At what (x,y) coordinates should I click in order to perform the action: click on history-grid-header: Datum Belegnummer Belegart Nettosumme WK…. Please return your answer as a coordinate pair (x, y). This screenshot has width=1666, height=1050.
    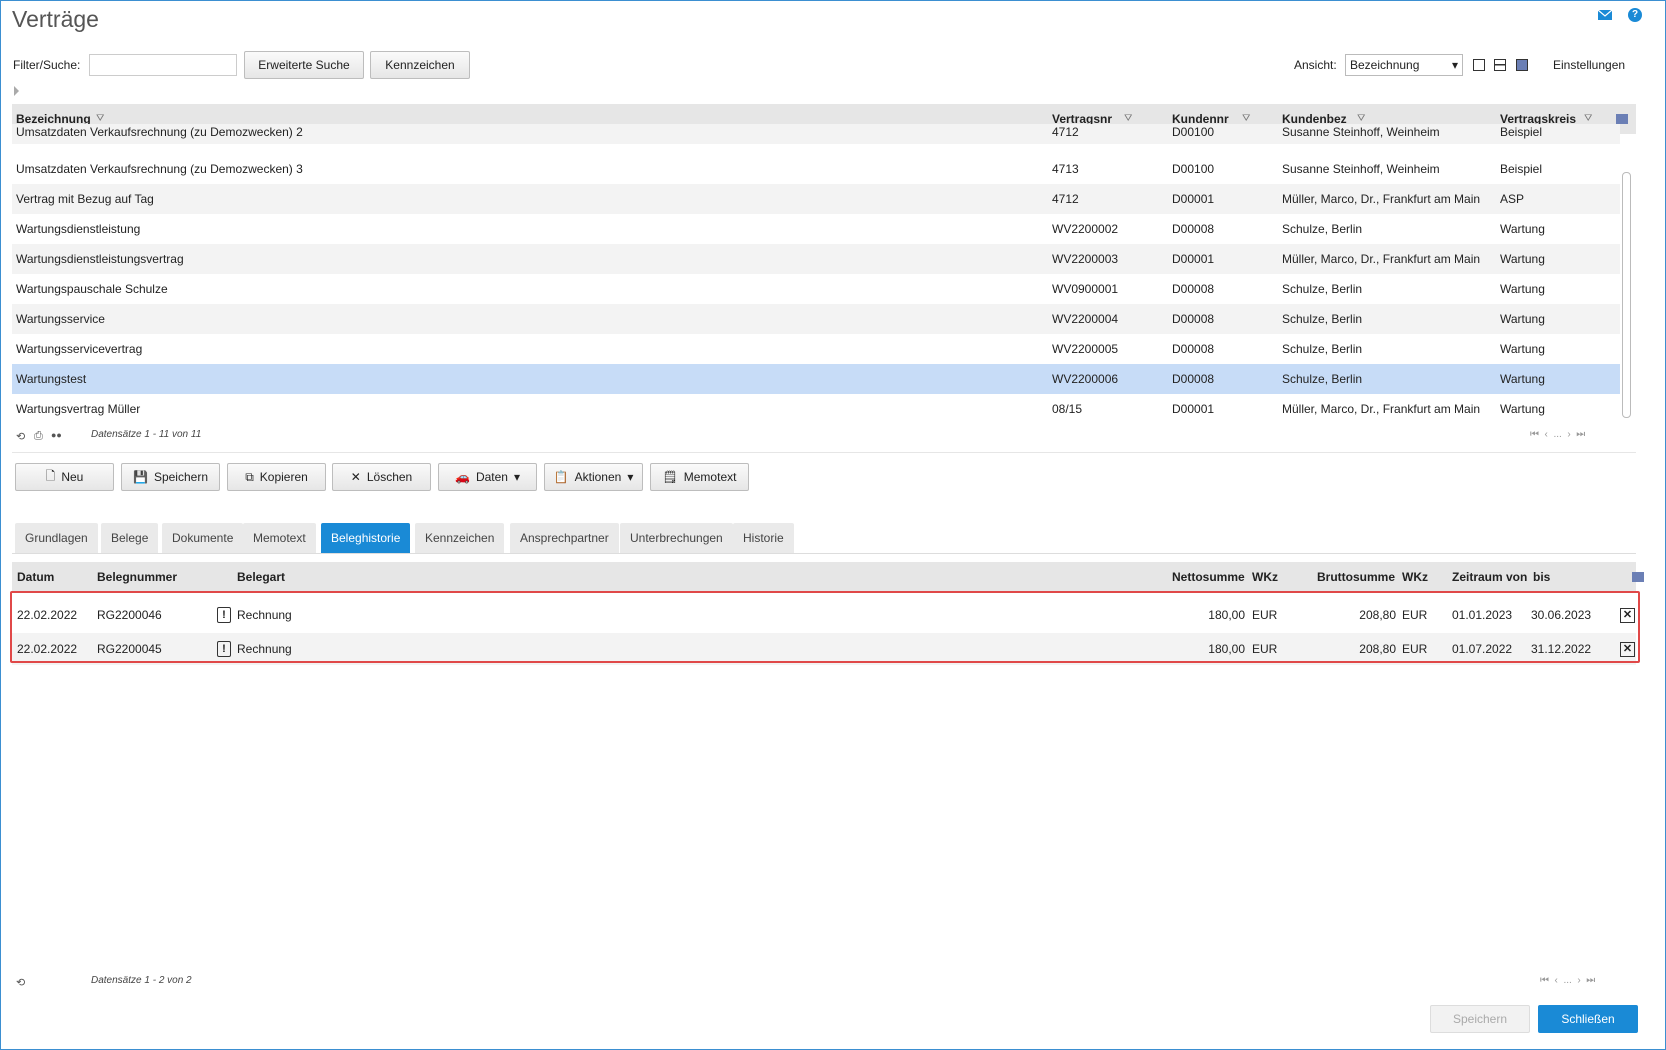
    Looking at the image, I should click on (828, 577).